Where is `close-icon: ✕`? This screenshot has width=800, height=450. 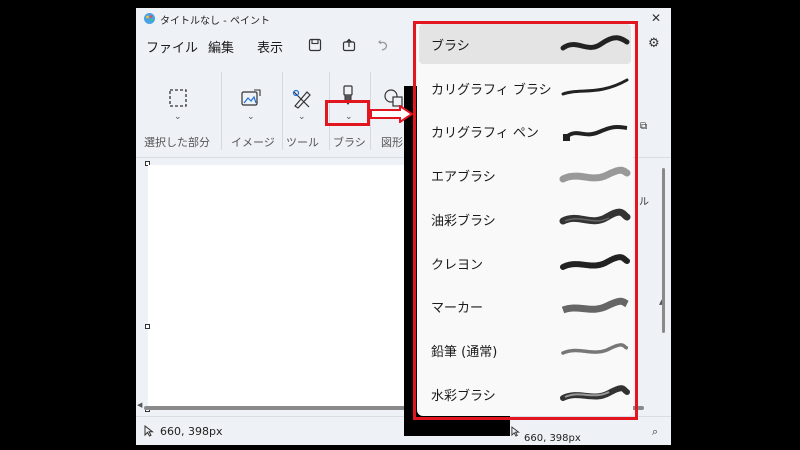
close-icon: ✕ is located at coordinates (656, 18).